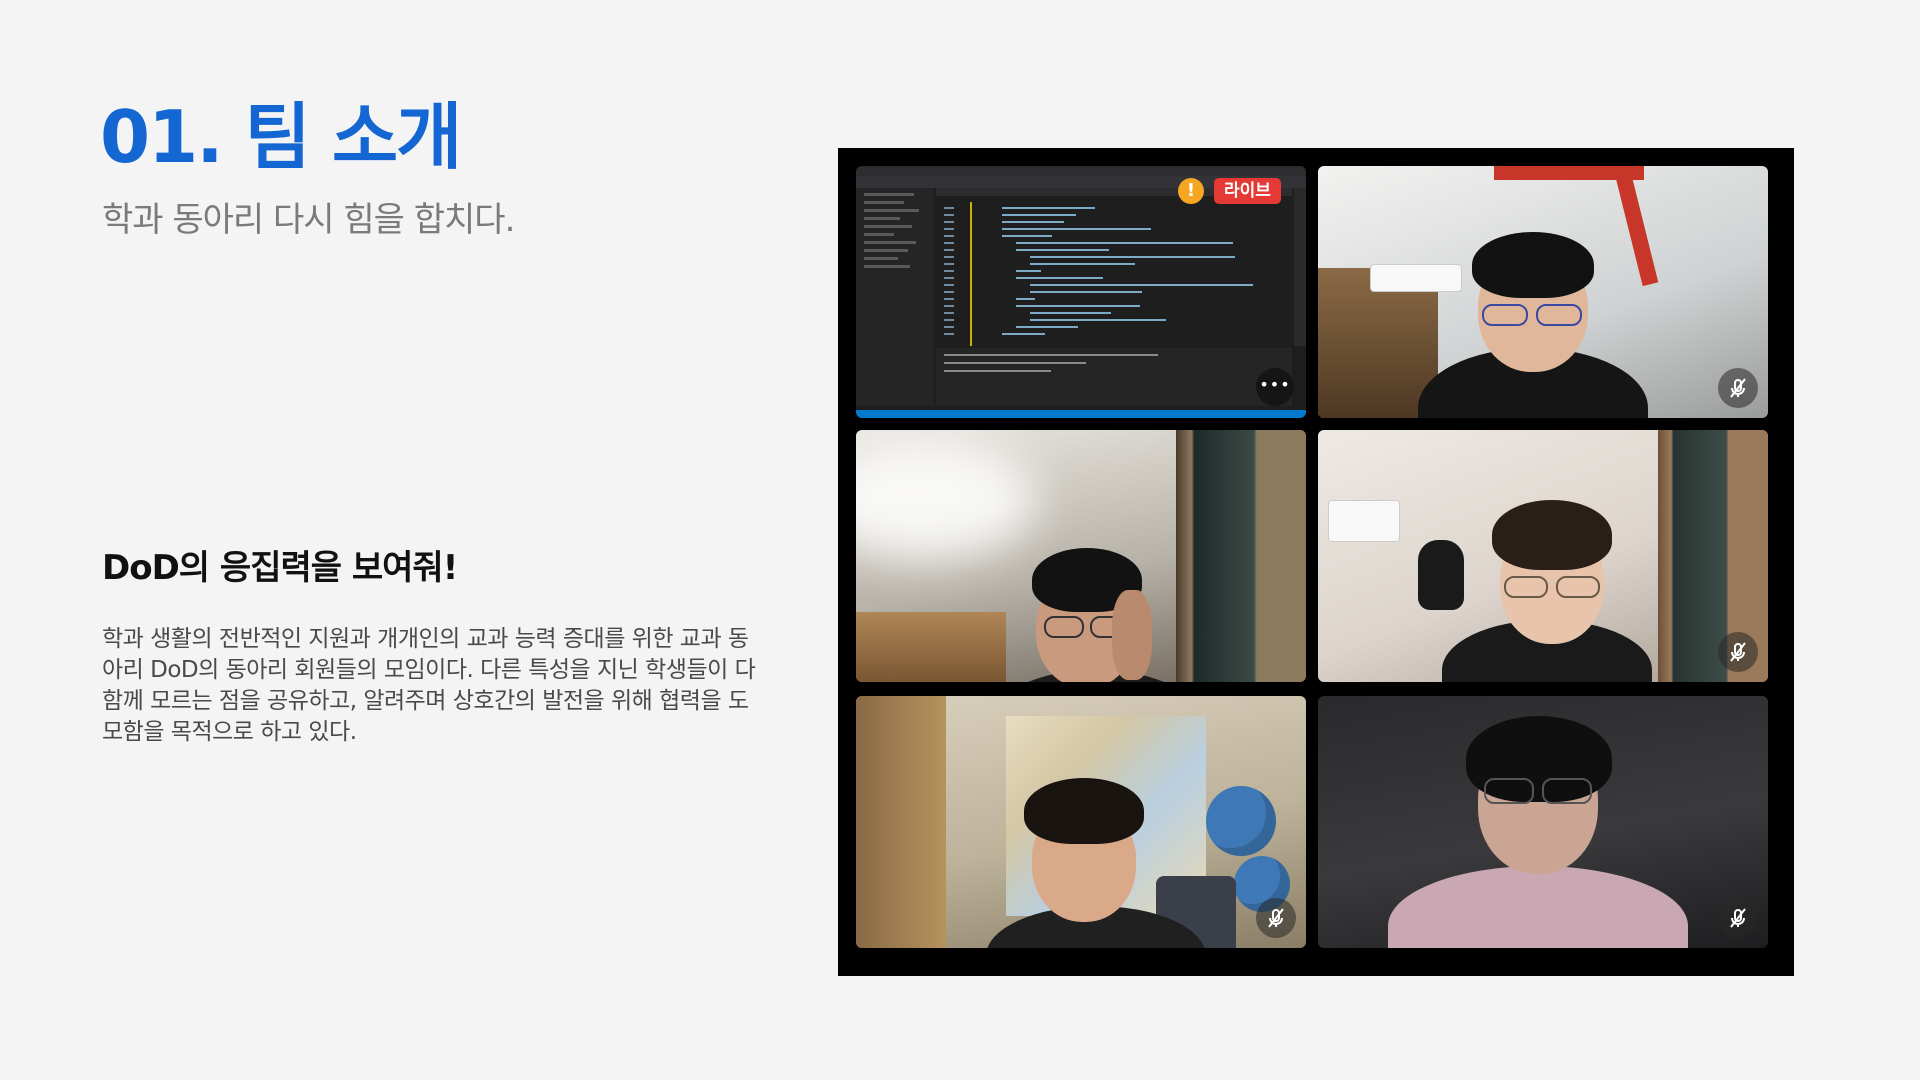  What do you see at coordinates (895, 297) in the screenshot?
I see `ide-solution-explorer` at bounding box center [895, 297].